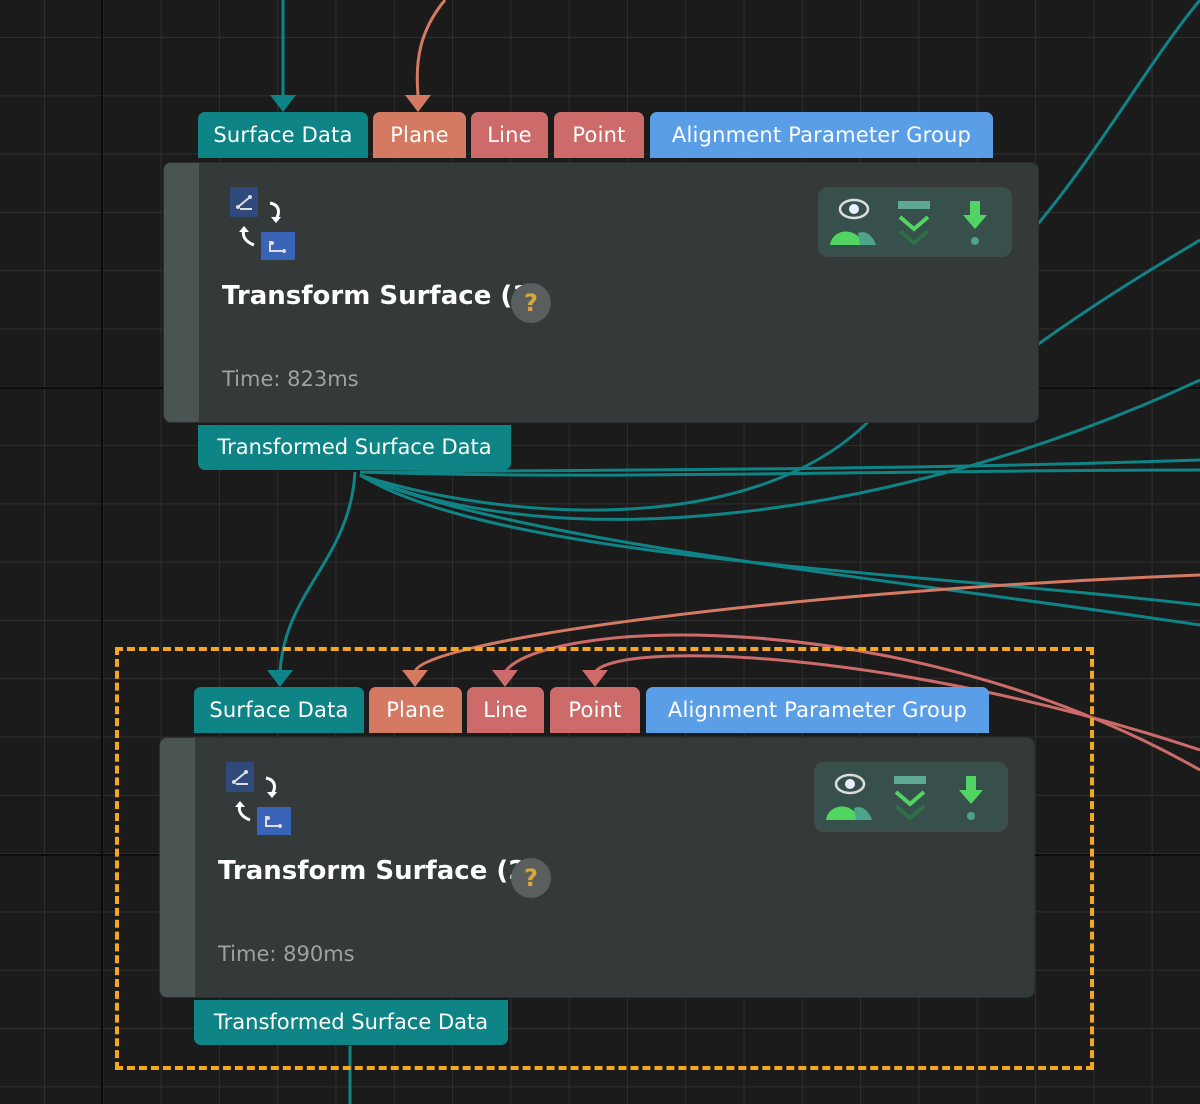  I want to click on node-time: Time: 890ms, so click(286, 954).